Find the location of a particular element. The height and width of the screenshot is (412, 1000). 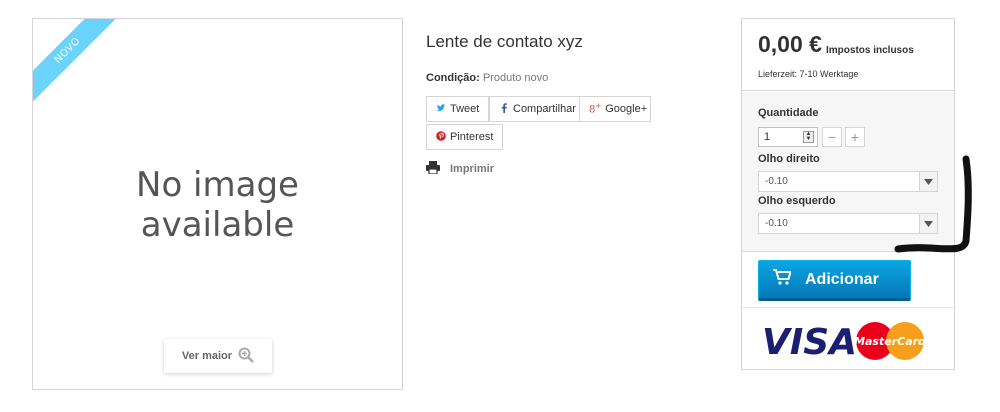

left-eye-select: -0.10 is located at coordinates (848, 223).